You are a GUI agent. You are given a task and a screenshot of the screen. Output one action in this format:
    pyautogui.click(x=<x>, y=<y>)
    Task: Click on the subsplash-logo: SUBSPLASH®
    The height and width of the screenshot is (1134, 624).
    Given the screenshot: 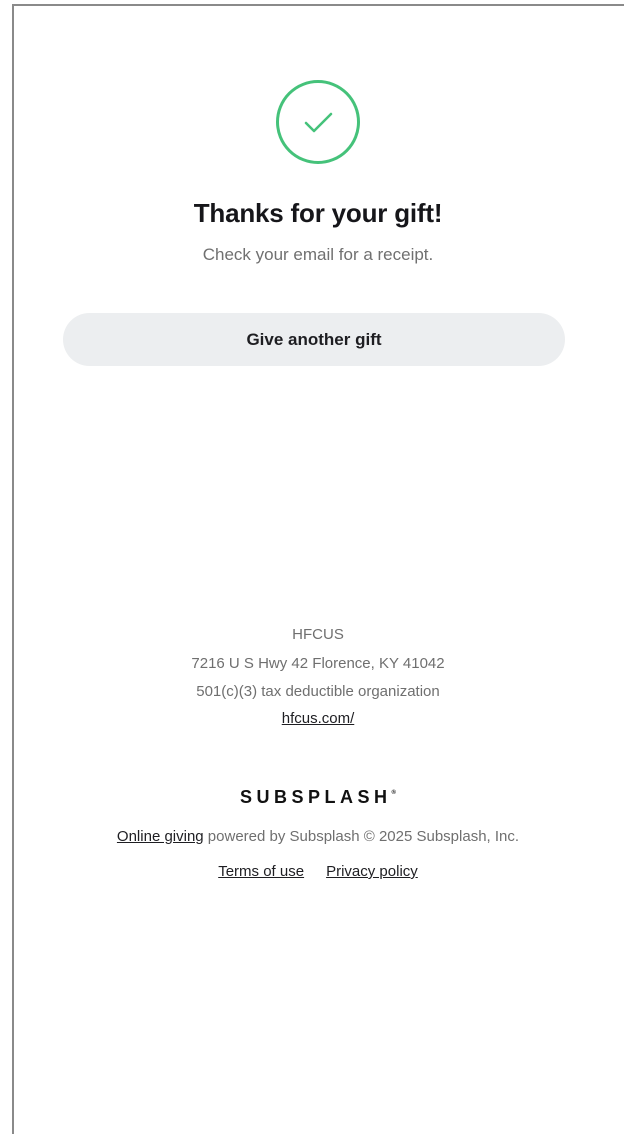 What is the action you would take?
    pyautogui.click(x=312, y=797)
    